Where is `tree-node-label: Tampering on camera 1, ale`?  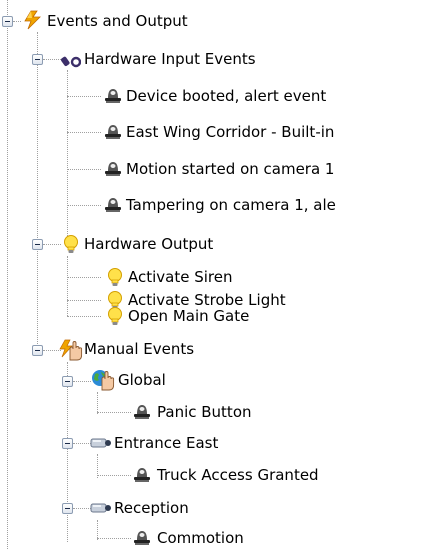
tree-node-label: Tampering on camera 1, ale is located at coordinates (231, 205).